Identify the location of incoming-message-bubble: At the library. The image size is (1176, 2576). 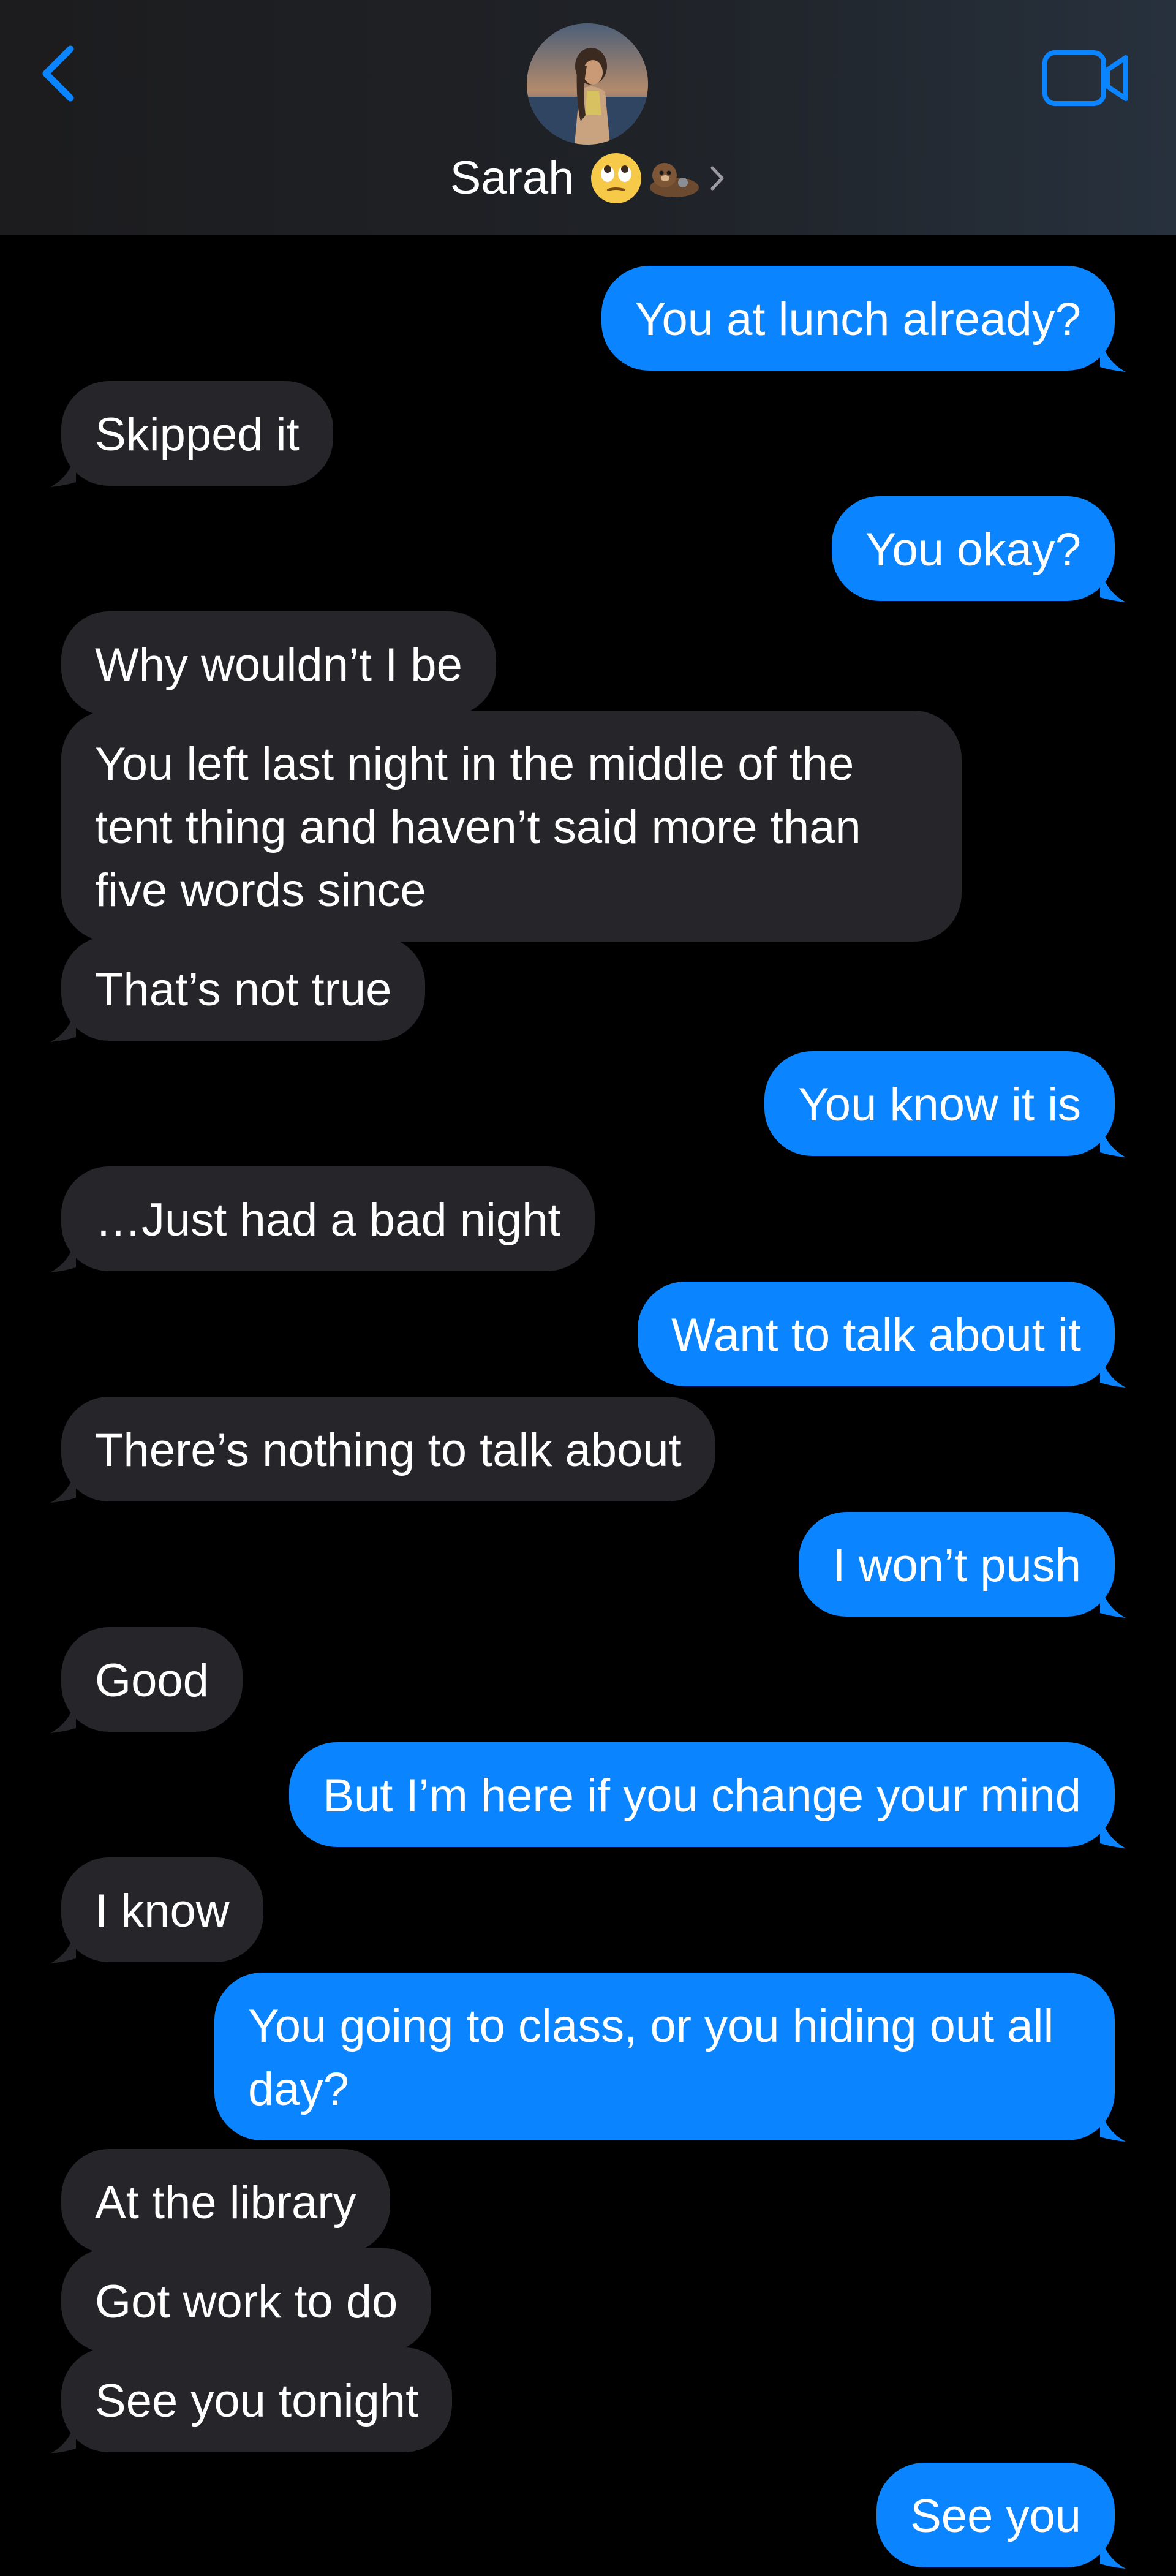
(226, 2201).